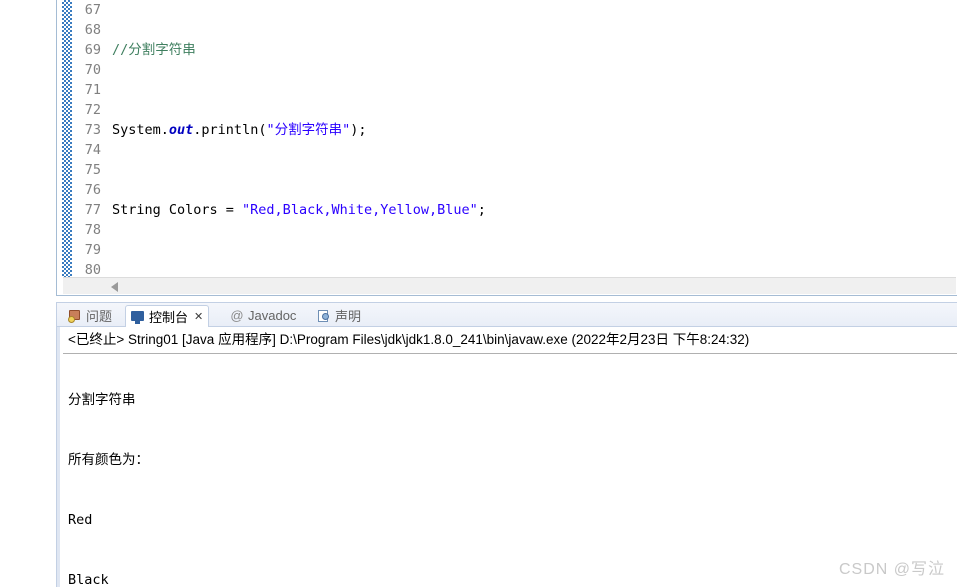 The image size is (957, 587). I want to click on code-token: System., so click(140, 130).